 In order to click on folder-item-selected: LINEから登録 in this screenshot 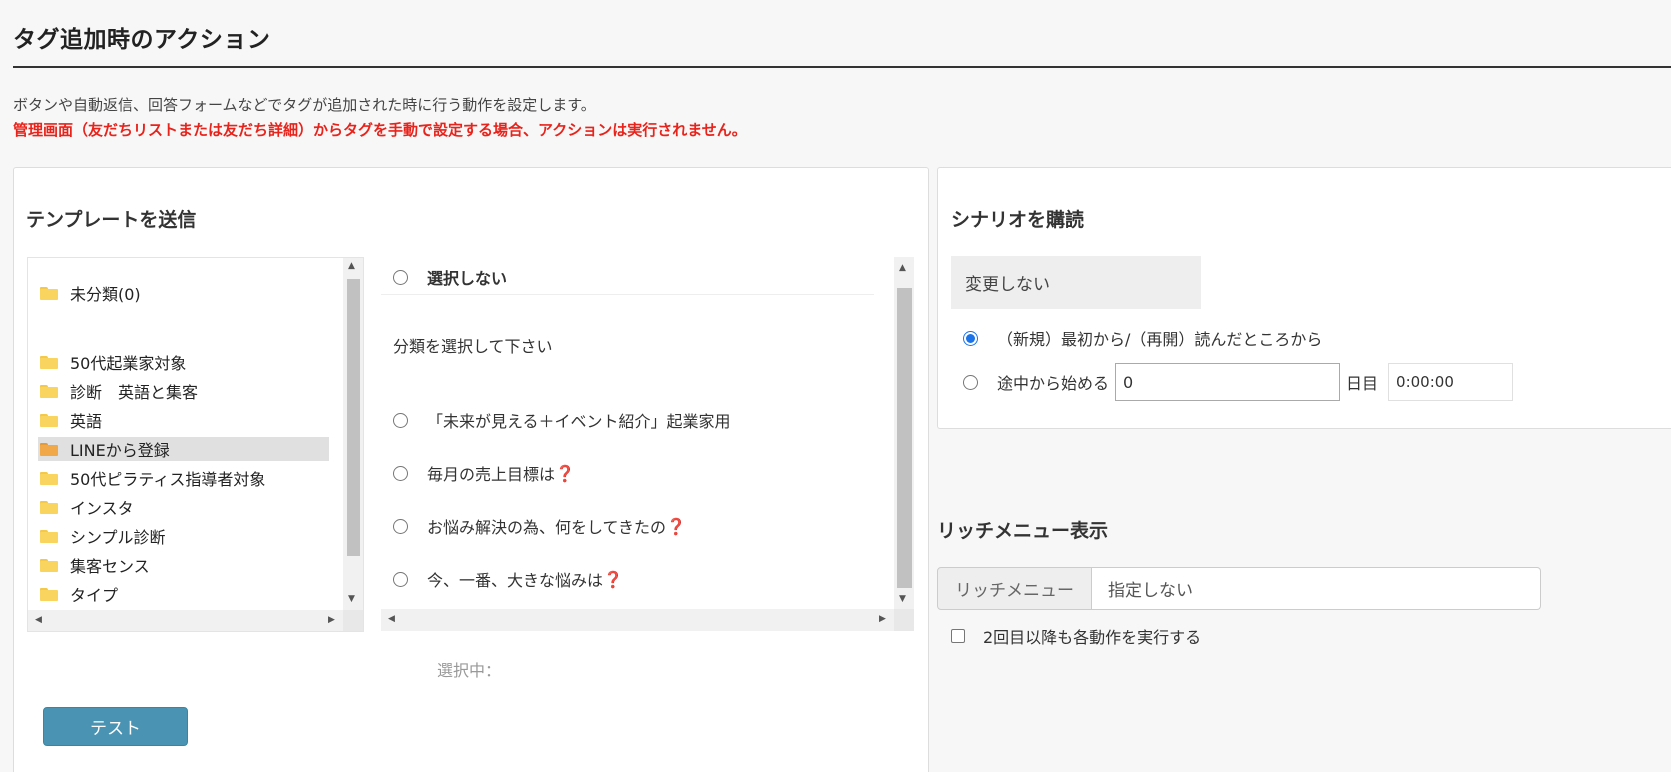, I will do `click(183, 449)`.